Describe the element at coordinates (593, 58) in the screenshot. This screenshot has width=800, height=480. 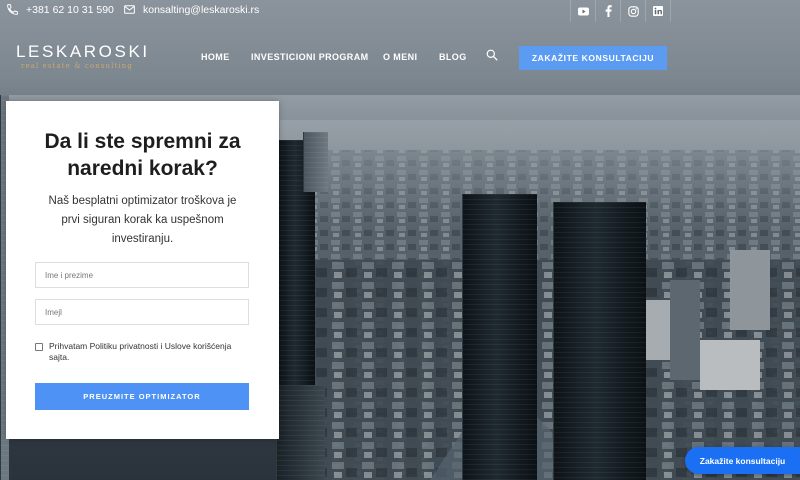
I see `schedule-consultation-button: ZAKAŽITE KONSULTACIJU` at that location.